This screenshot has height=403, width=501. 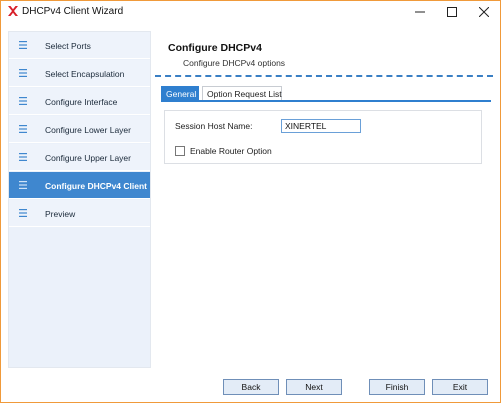 What do you see at coordinates (397, 387) in the screenshot?
I see `finish-button: Finish` at bounding box center [397, 387].